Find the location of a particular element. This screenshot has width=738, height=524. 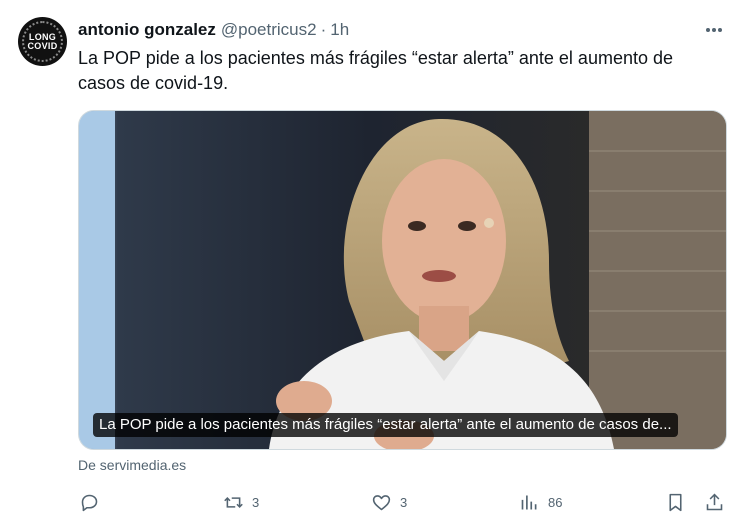

retweet-count: 3 is located at coordinates (256, 502).